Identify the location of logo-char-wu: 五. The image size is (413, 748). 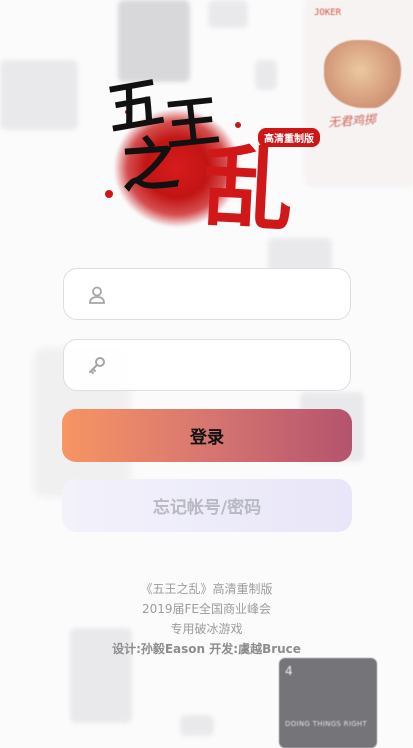
(135, 106).